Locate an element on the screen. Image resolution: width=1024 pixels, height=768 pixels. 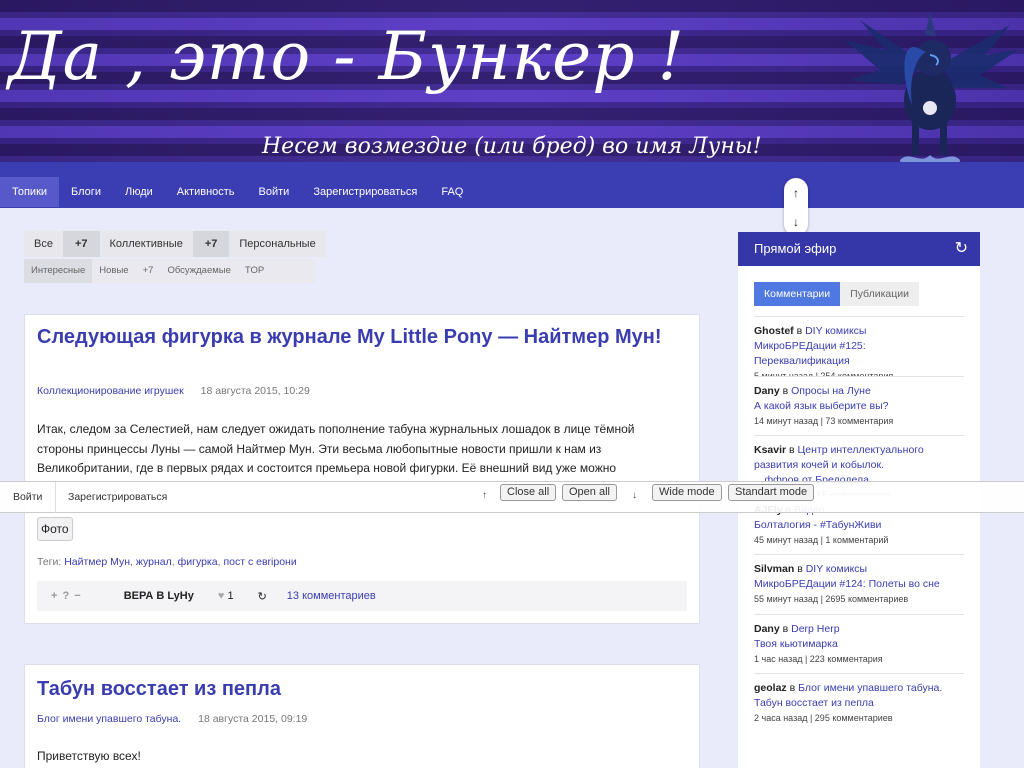
nav-item-blogs: Блоги is located at coordinates (86, 192).